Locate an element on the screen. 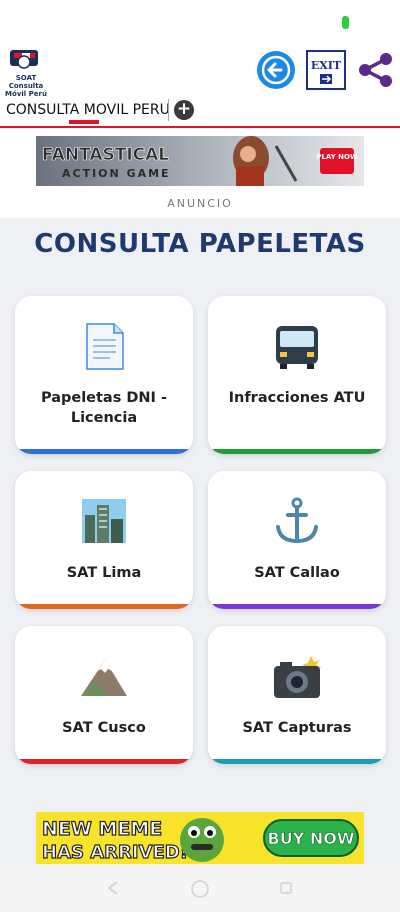 This screenshot has height=912, width=400. logo-text: SOAT Consulta Móvil Perú is located at coordinates (26, 86).